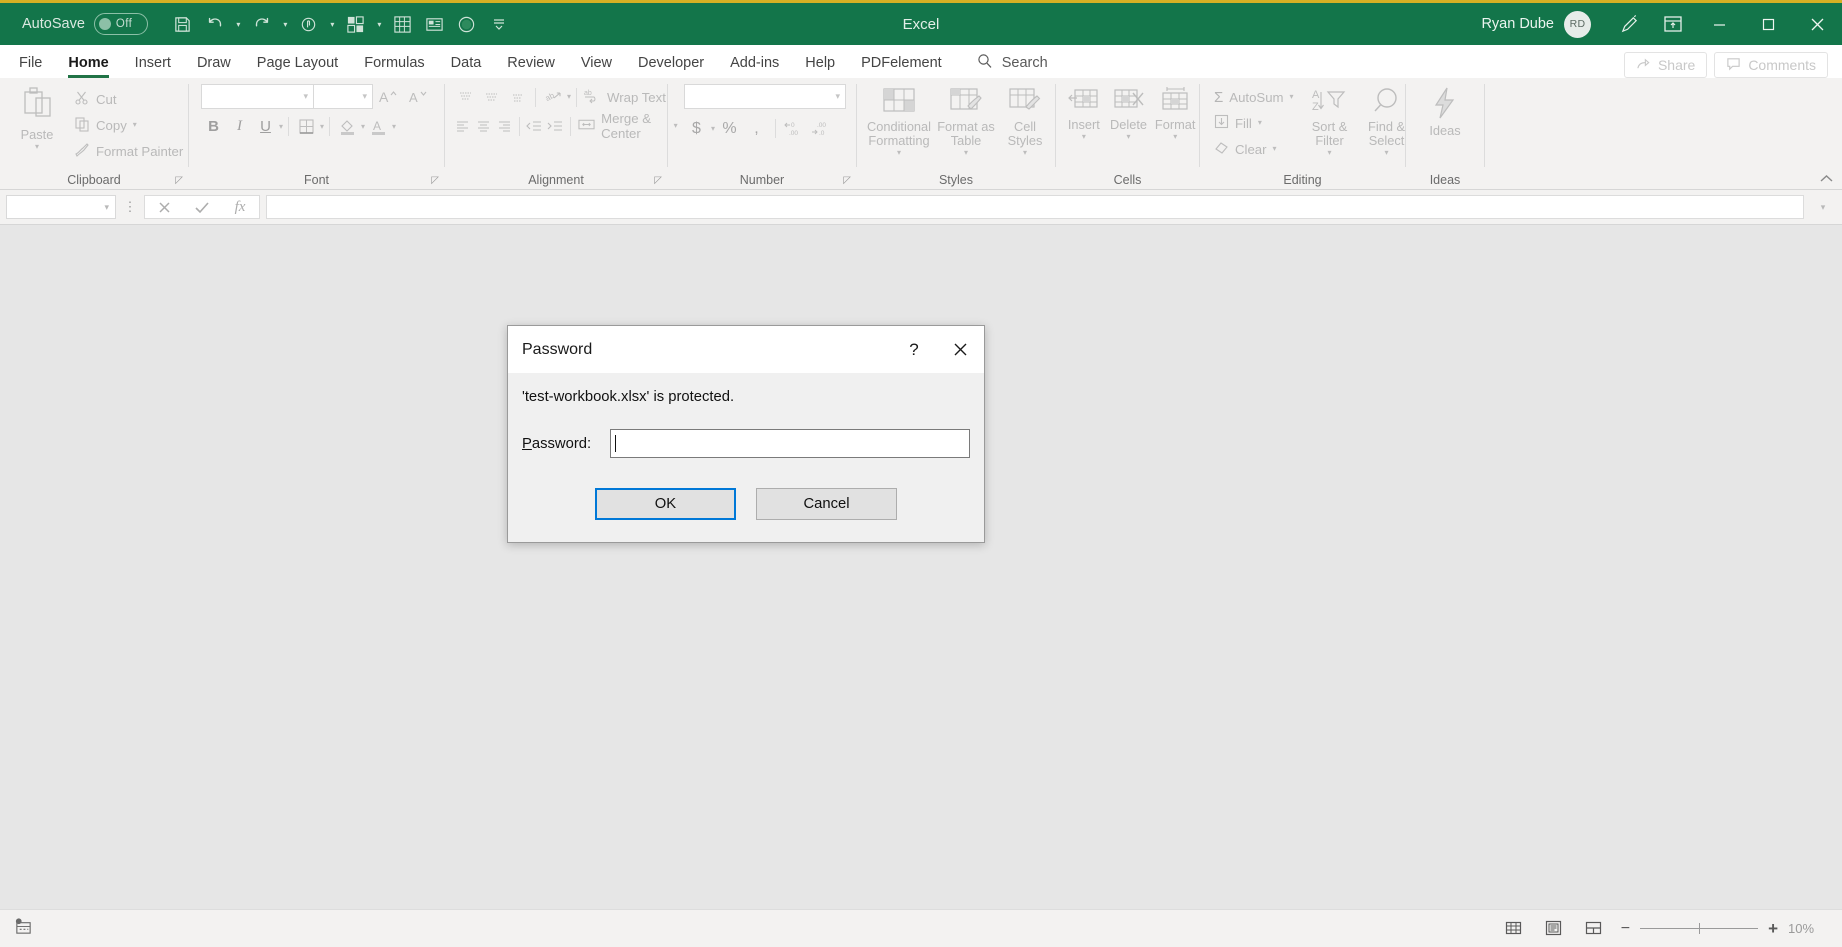 This screenshot has height=947, width=1842. Describe the element at coordinates (1175, 137) in the screenshot. I see `format-cells-dropdown-icon: ▾` at that location.